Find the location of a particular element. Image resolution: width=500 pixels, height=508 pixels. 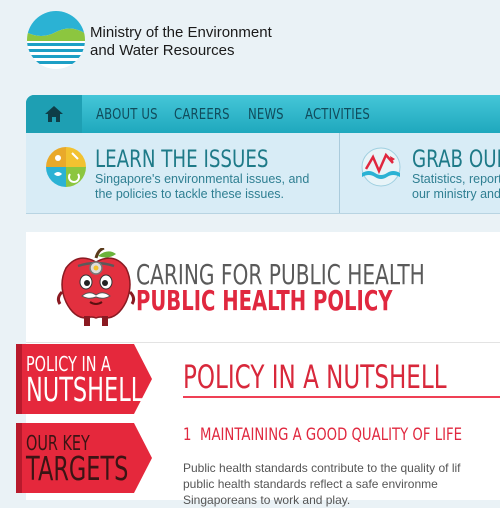

section-title-rule is located at coordinates (341, 397).